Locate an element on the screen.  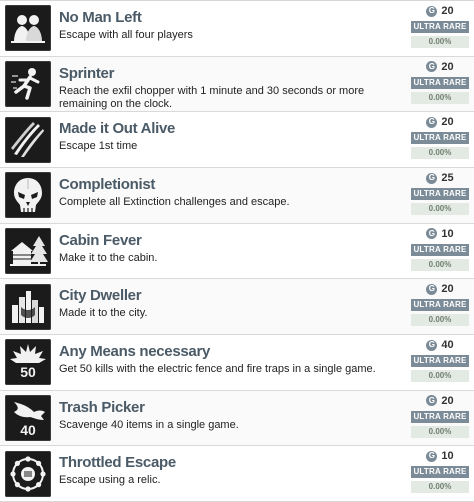
alien-skull-icon is located at coordinates (28, 195).